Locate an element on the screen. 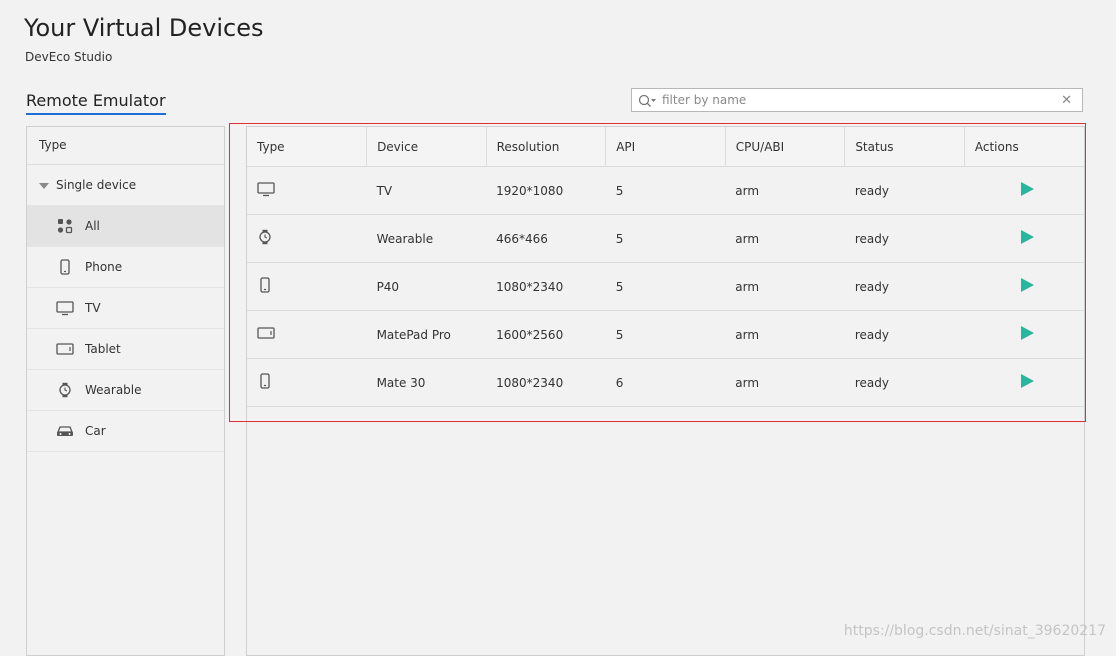  cell-device: TV is located at coordinates (426, 190).